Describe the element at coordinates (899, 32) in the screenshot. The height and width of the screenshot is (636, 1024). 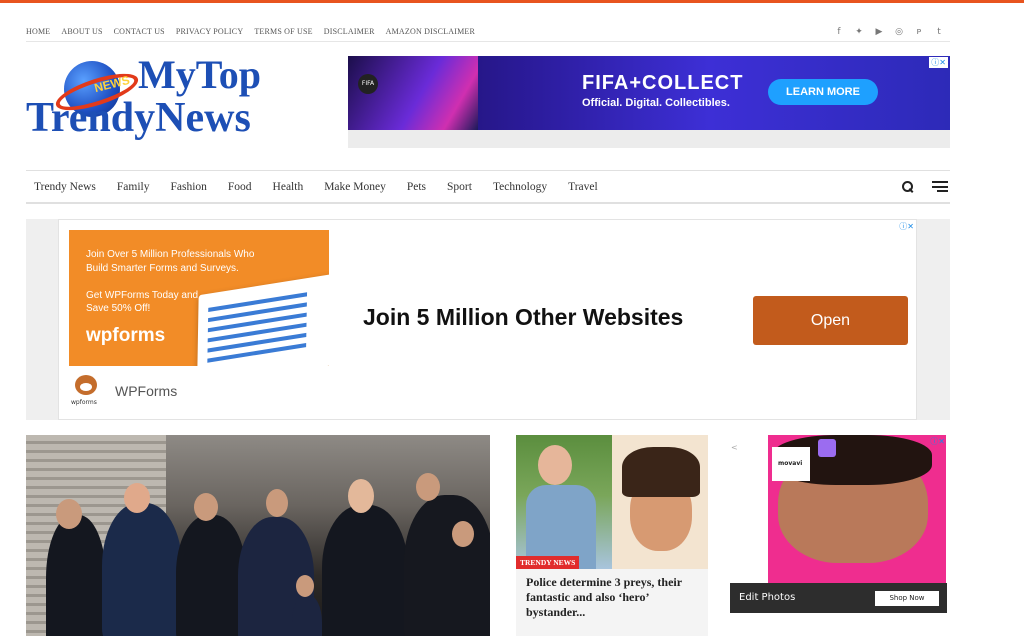
I see `instagram-icon: ◎` at that location.